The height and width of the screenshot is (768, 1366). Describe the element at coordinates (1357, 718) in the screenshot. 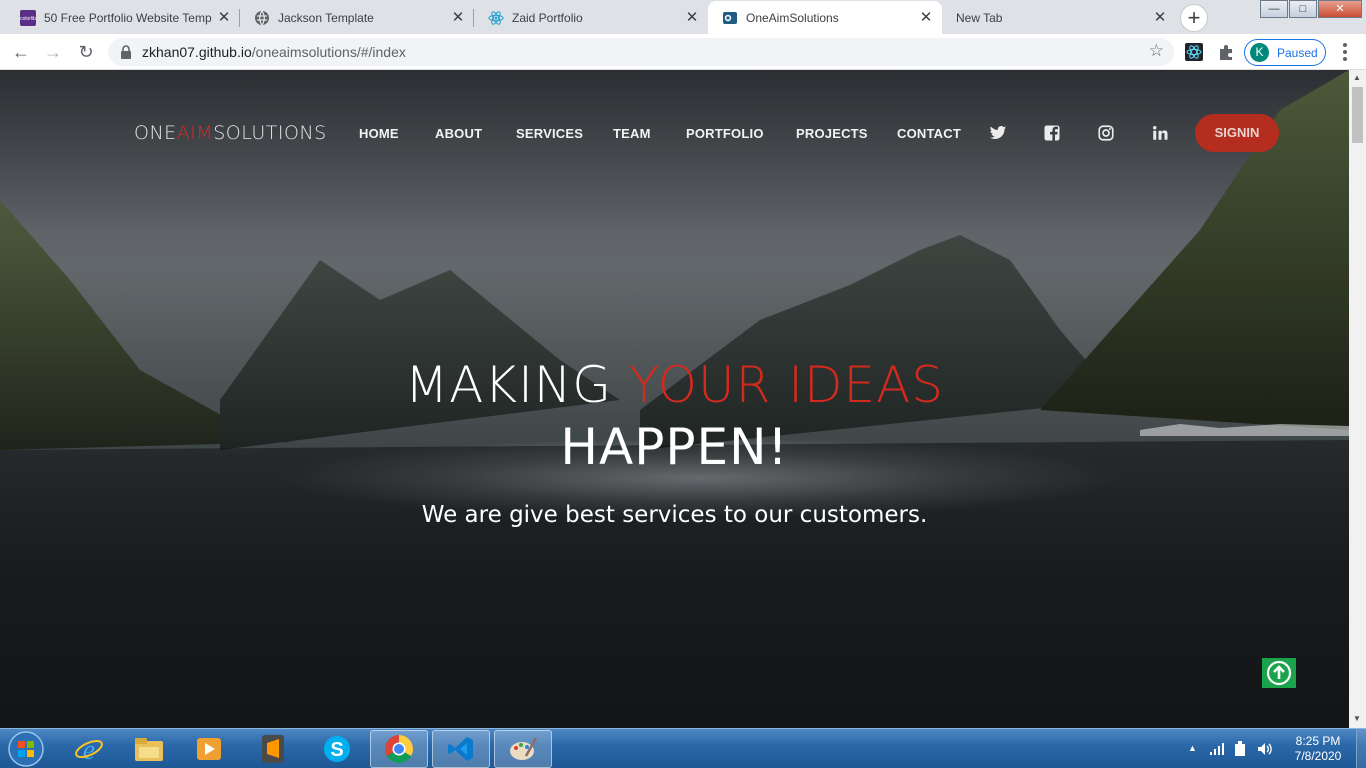

I see `scroll-down-arrow-icon: ▼` at that location.